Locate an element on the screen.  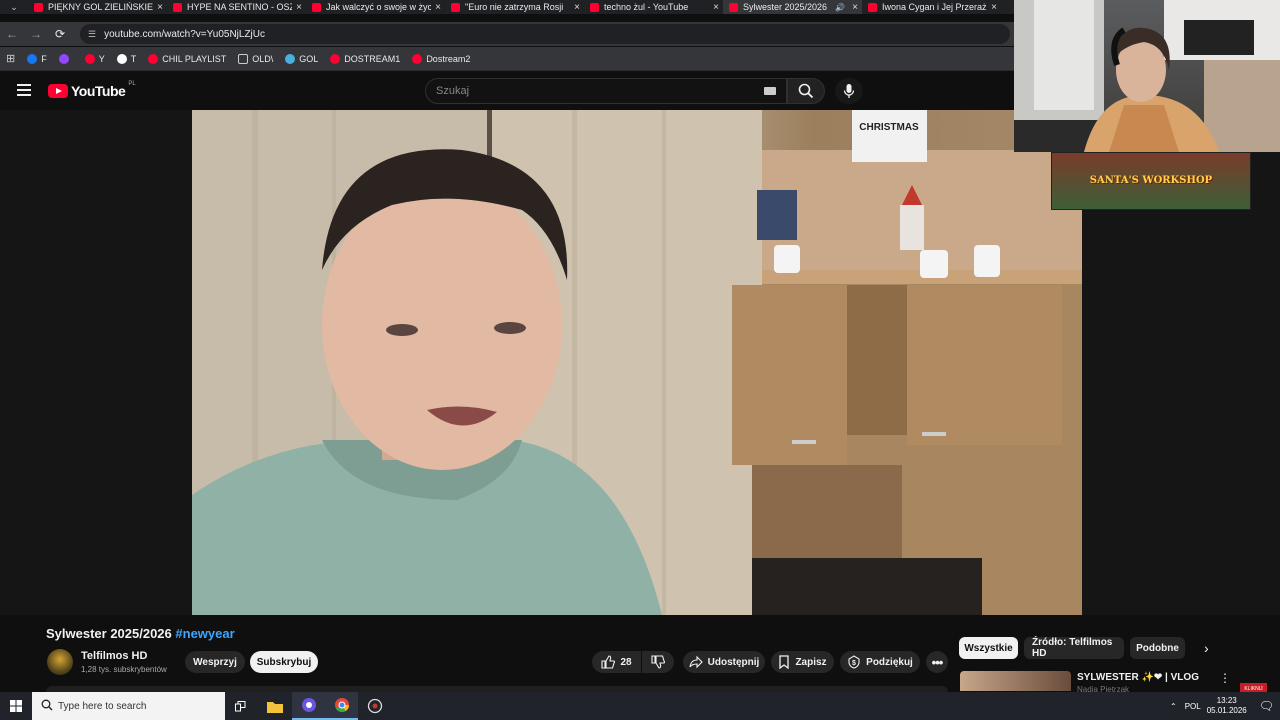
browser-tab: Iwona Cygan i Jej Przeraż × is located at coordinates (931, 7).